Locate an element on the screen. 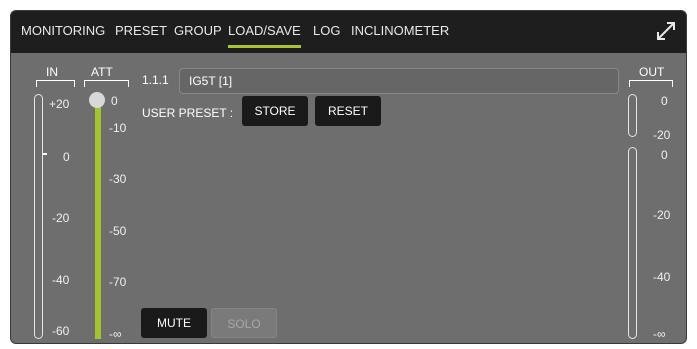 The image size is (697, 349). attenuation-slider-track is located at coordinates (98, 220).